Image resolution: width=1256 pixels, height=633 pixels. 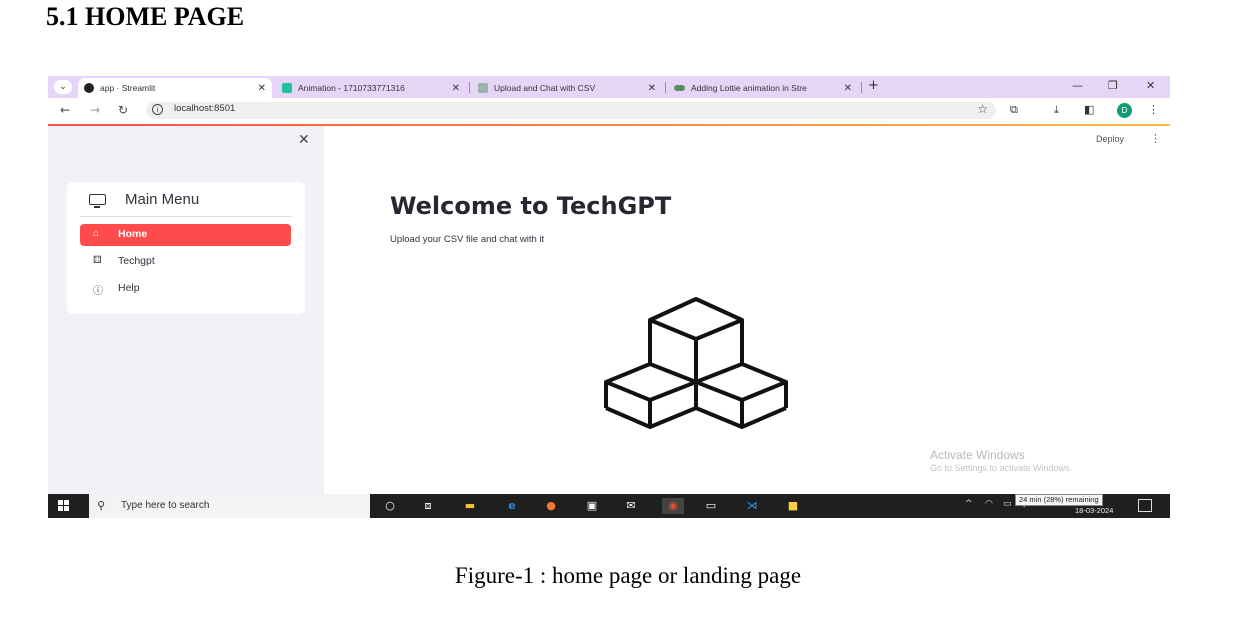 What do you see at coordinates (1014, 110) in the screenshot?
I see `extensions-icon: ⧉` at bounding box center [1014, 110].